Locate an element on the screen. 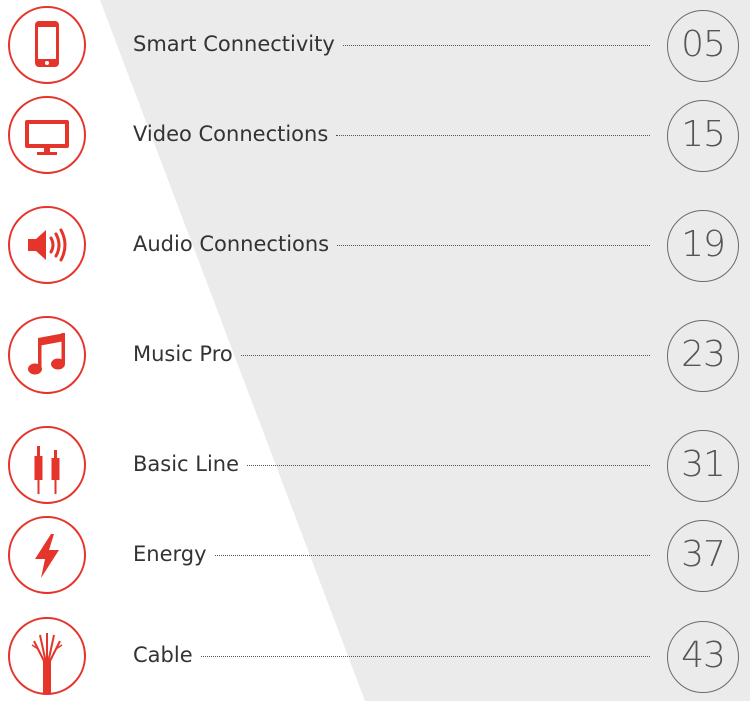  toc-entry-audio-connections: Audio Connections 19 is located at coordinates (375, 245).